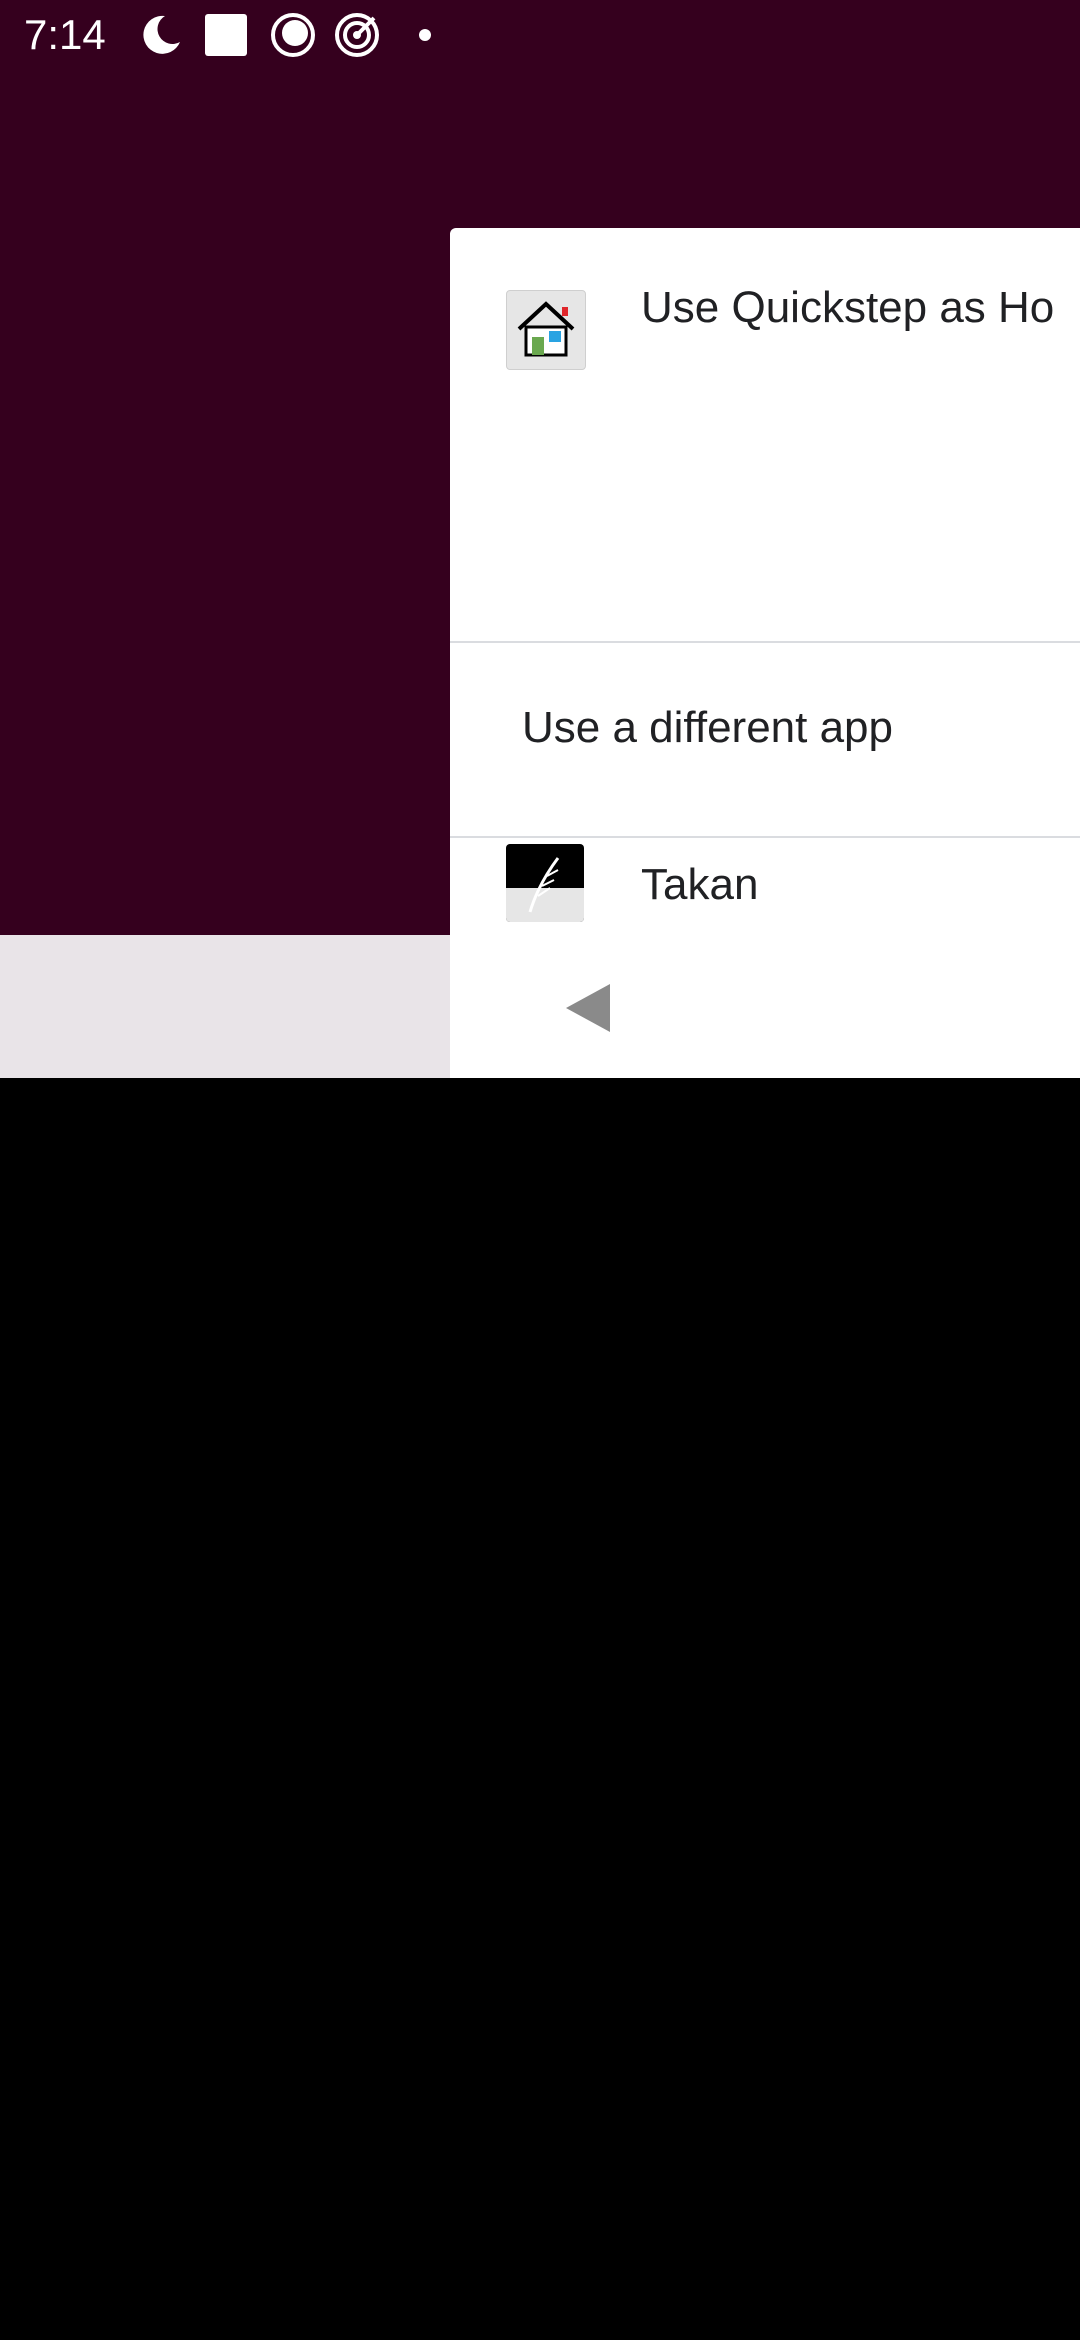 This screenshot has width=1080, height=2340. I want to click on takan-feather-icon, so click(545, 883).